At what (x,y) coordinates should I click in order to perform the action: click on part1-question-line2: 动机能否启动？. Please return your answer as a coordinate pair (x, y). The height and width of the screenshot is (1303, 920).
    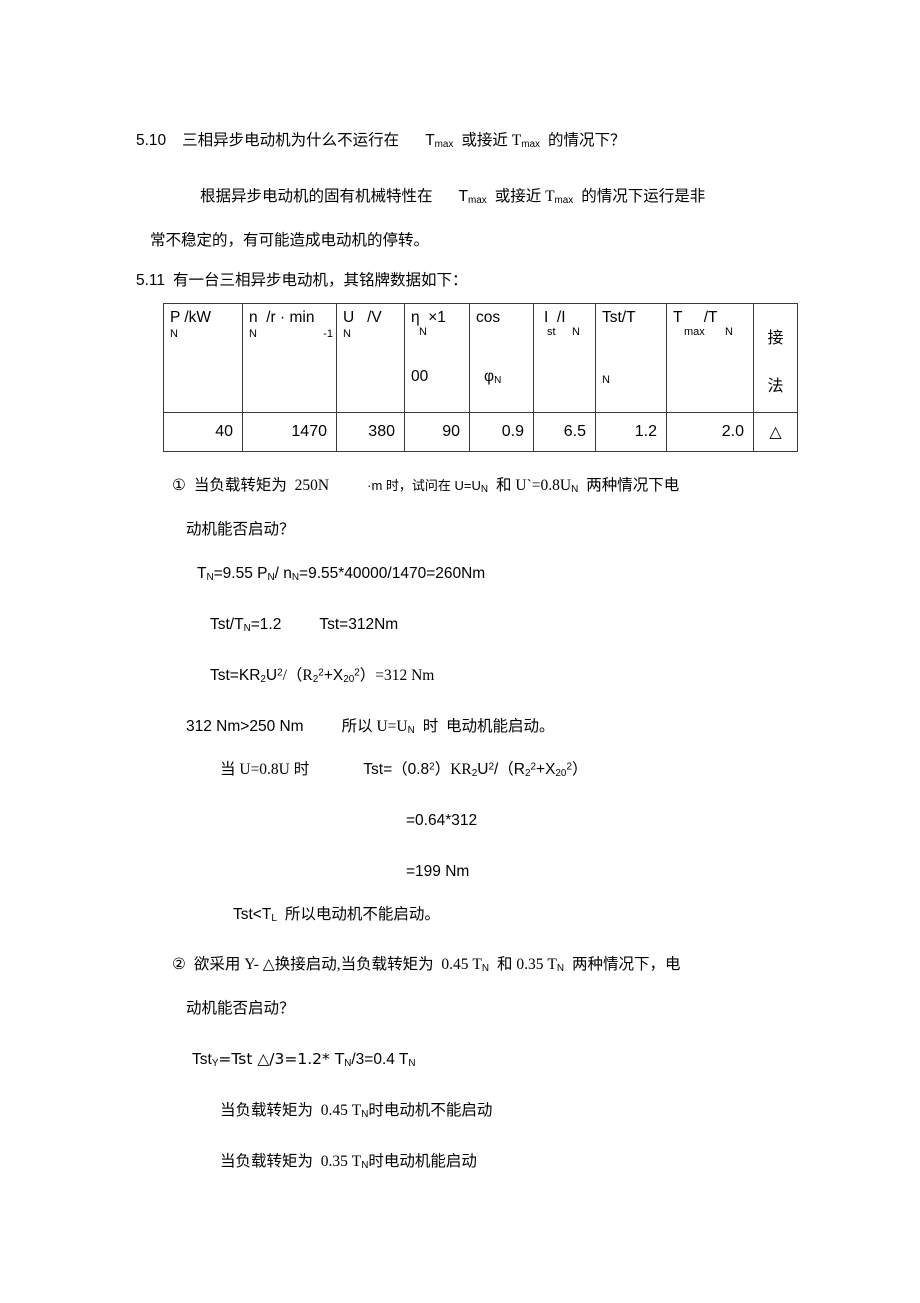
    Looking at the image, I should click on (240, 529).